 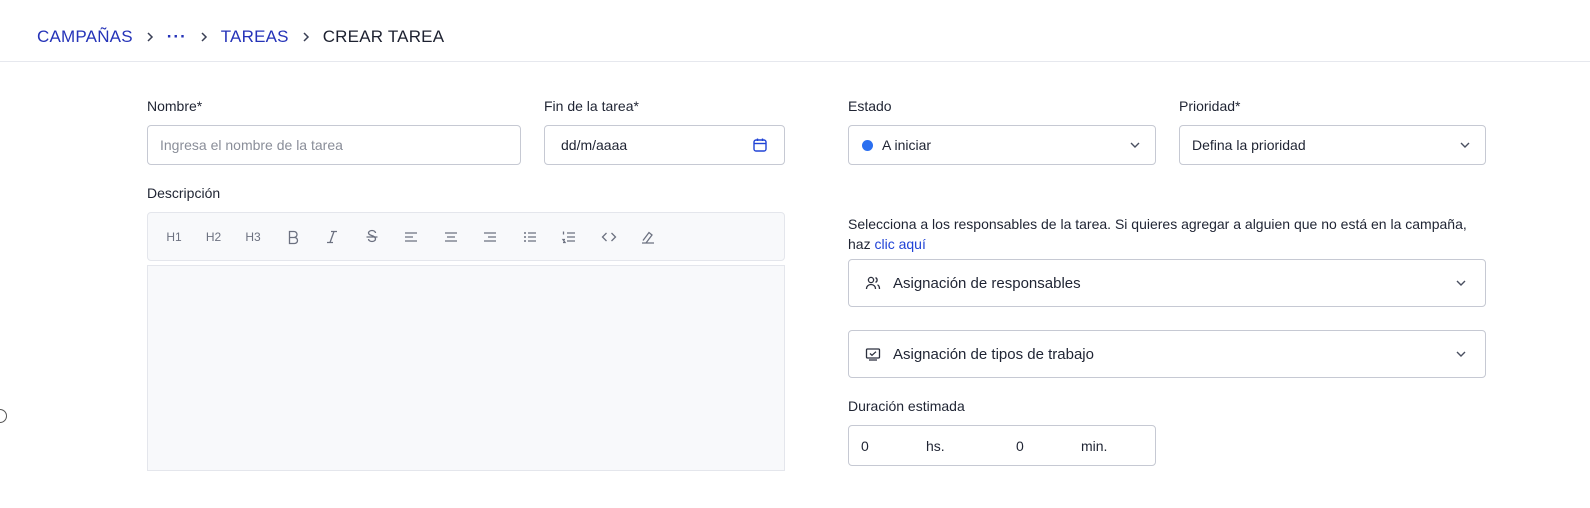 What do you see at coordinates (1002, 145) in the screenshot?
I see `status-select: A iniciar` at bounding box center [1002, 145].